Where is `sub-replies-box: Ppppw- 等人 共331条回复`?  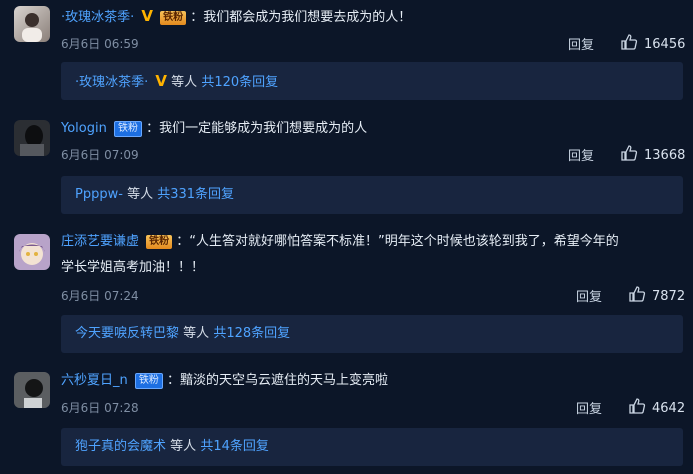
sub-replies-box: Ppppw- 等人 共331条回复 is located at coordinates (372, 195).